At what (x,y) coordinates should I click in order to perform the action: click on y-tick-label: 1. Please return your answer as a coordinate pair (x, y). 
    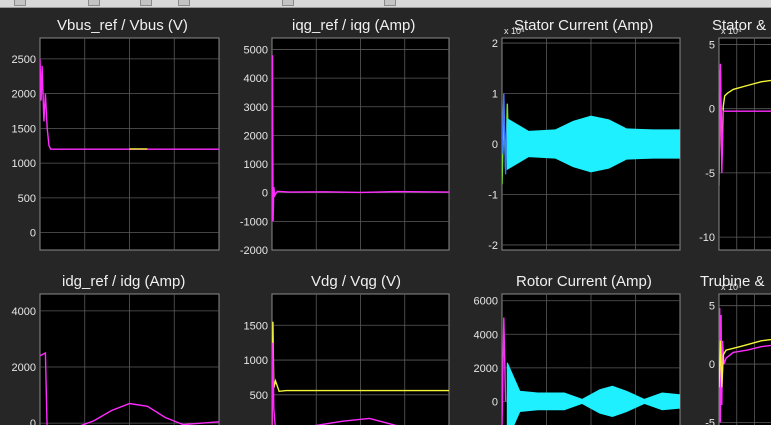
    Looking at the image, I should click on (495, 95).